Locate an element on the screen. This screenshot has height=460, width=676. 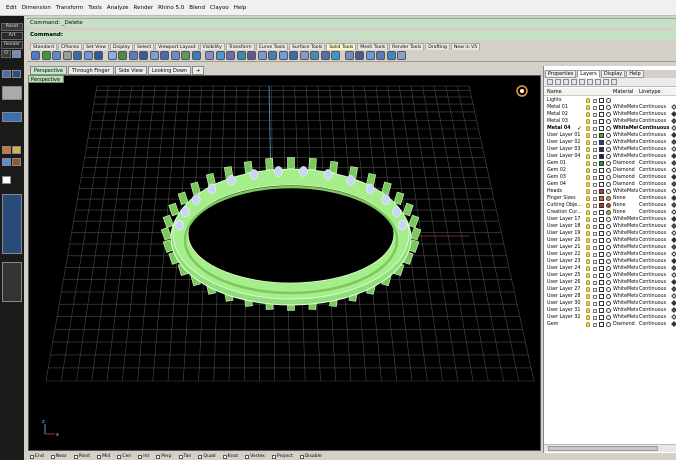
help-icon is located at coordinates (614, 82).